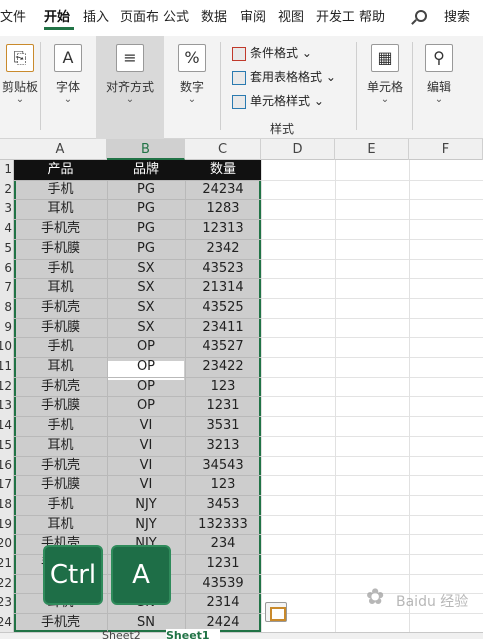  I want to click on column-header-a: A, so click(60, 149).